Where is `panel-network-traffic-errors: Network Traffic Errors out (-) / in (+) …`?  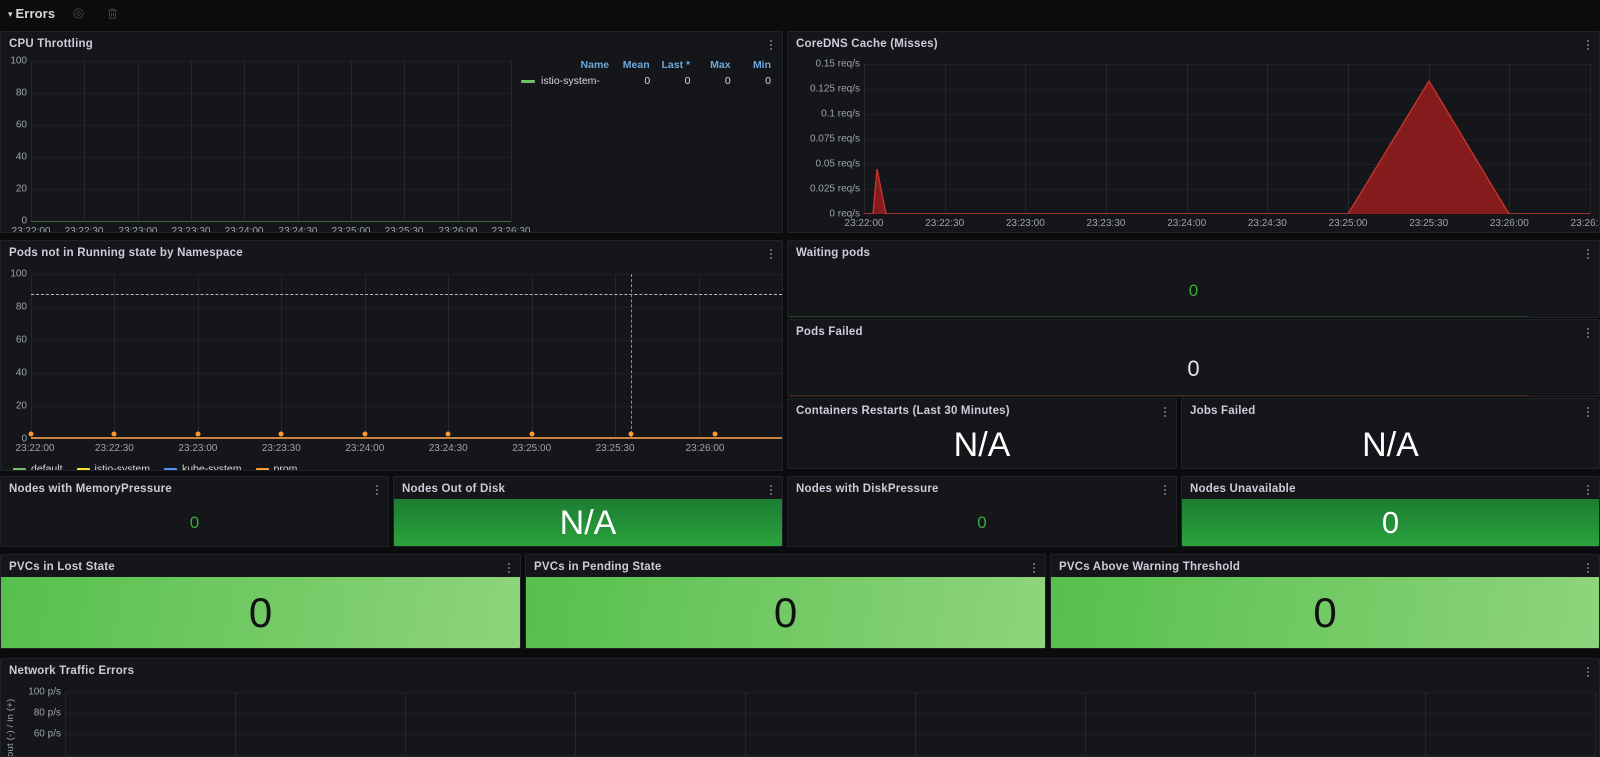 panel-network-traffic-errors: Network Traffic Errors out (-) / in (+) … is located at coordinates (800, 707).